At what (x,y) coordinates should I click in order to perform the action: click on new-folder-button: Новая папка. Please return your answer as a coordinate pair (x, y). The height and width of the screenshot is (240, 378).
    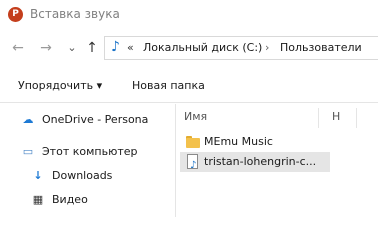
    Looking at the image, I should click on (168, 85).